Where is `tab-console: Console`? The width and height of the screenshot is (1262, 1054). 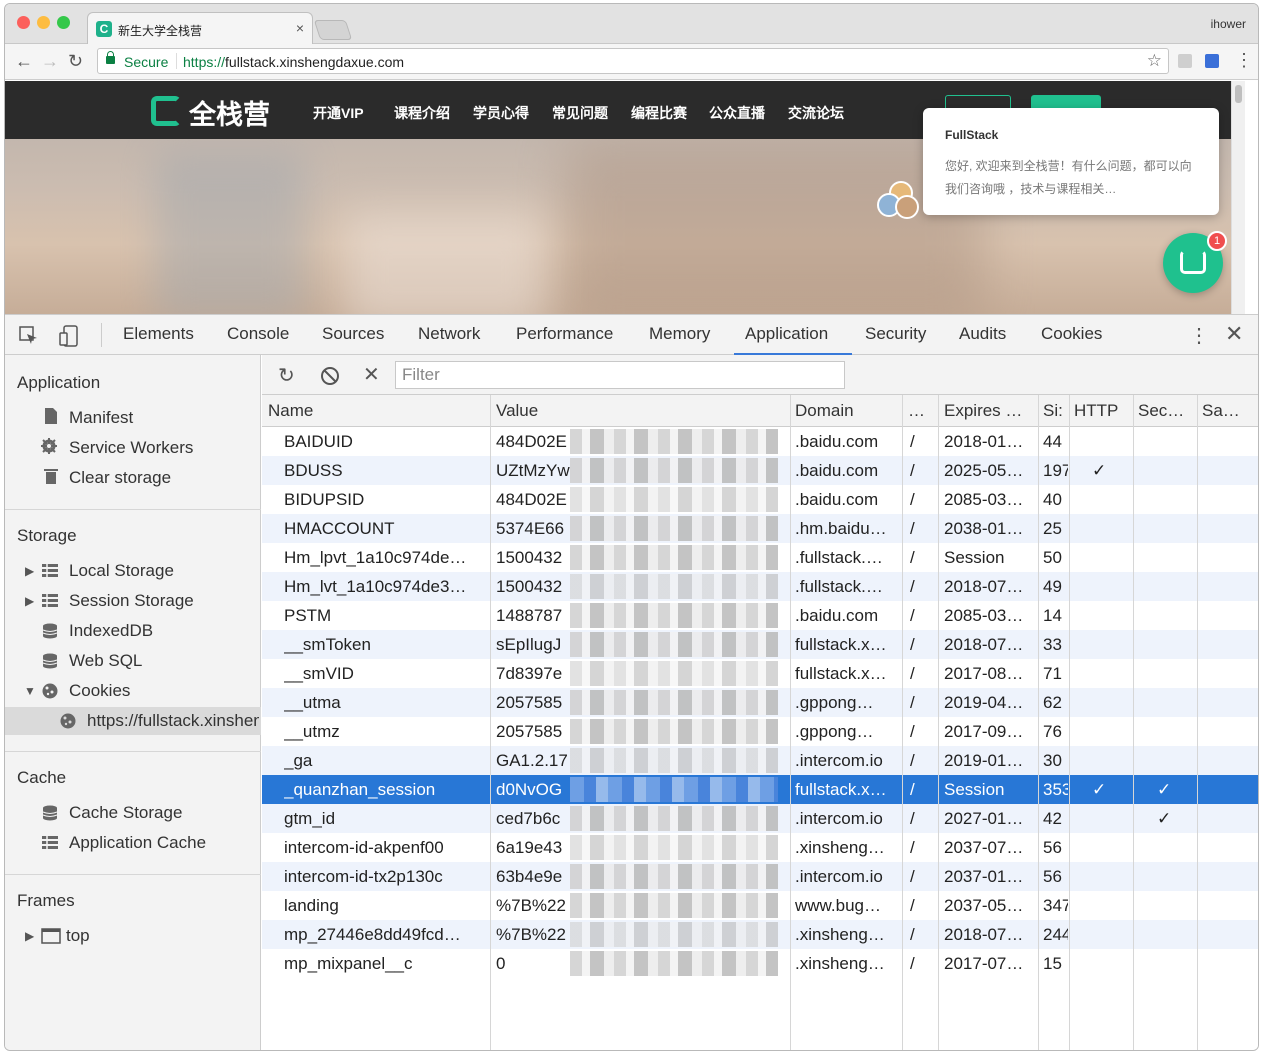 tab-console: Console is located at coordinates (258, 334).